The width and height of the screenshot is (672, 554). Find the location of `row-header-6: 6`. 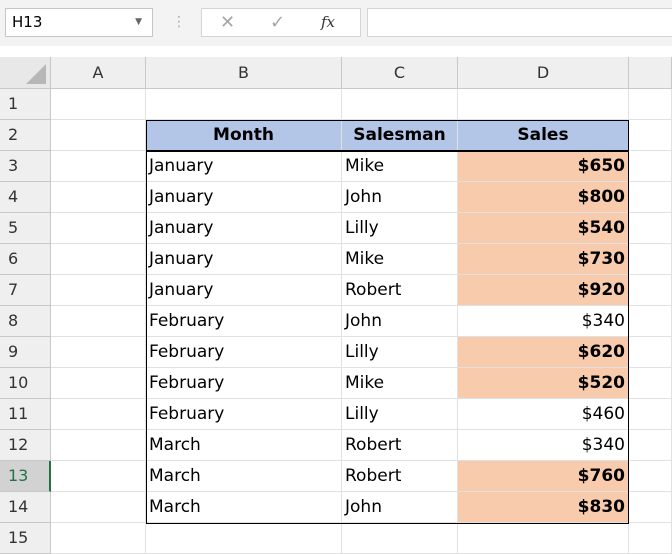

row-header-6: 6 is located at coordinates (25, 259).